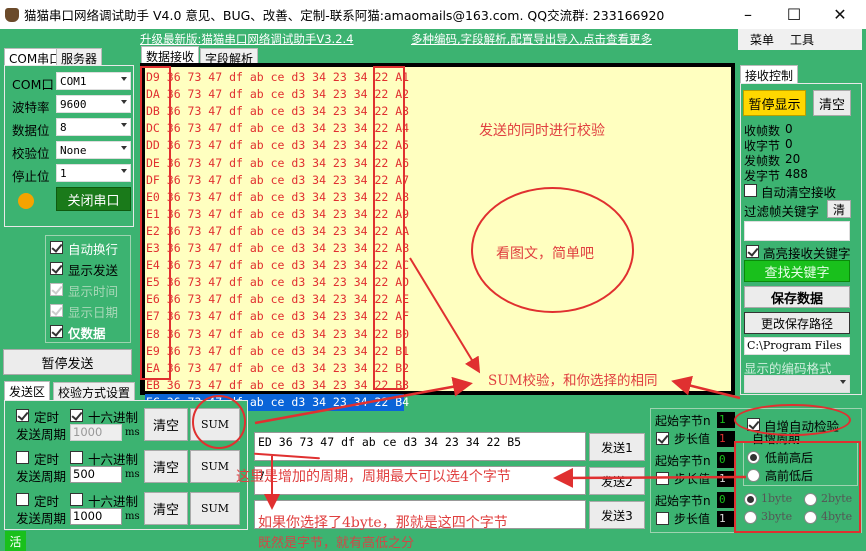 The height and width of the screenshot is (551, 866). I want to click on menu-bar: 菜单 工具, so click(800, 39).